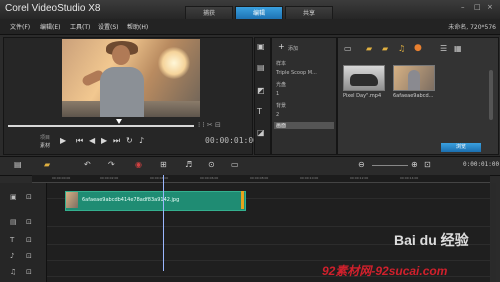 The width and height of the screenshot is (500, 282). I want to click on nav-item-selected: 画面, so click(304, 125).